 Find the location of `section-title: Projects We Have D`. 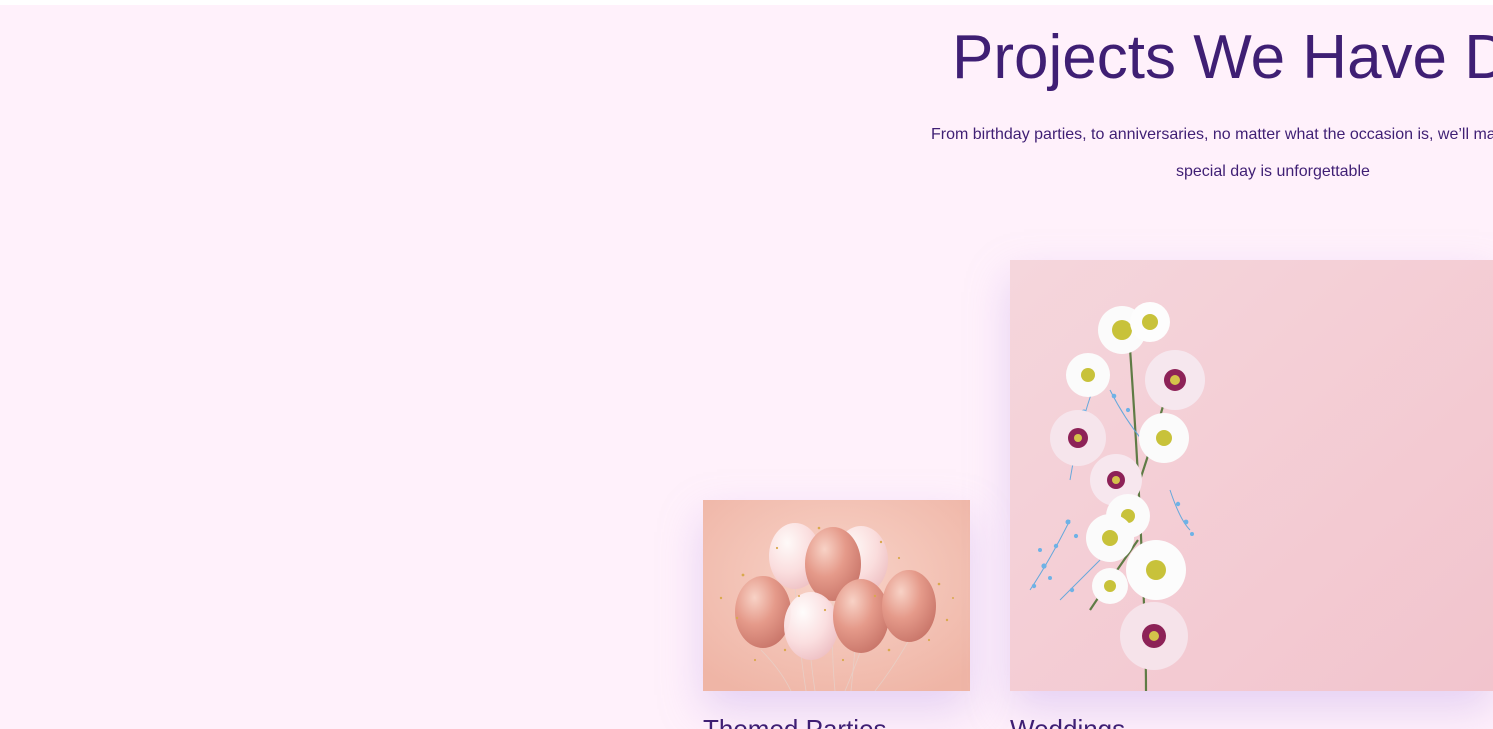

section-title: Projects We Have D is located at coordinates (1222, 57).